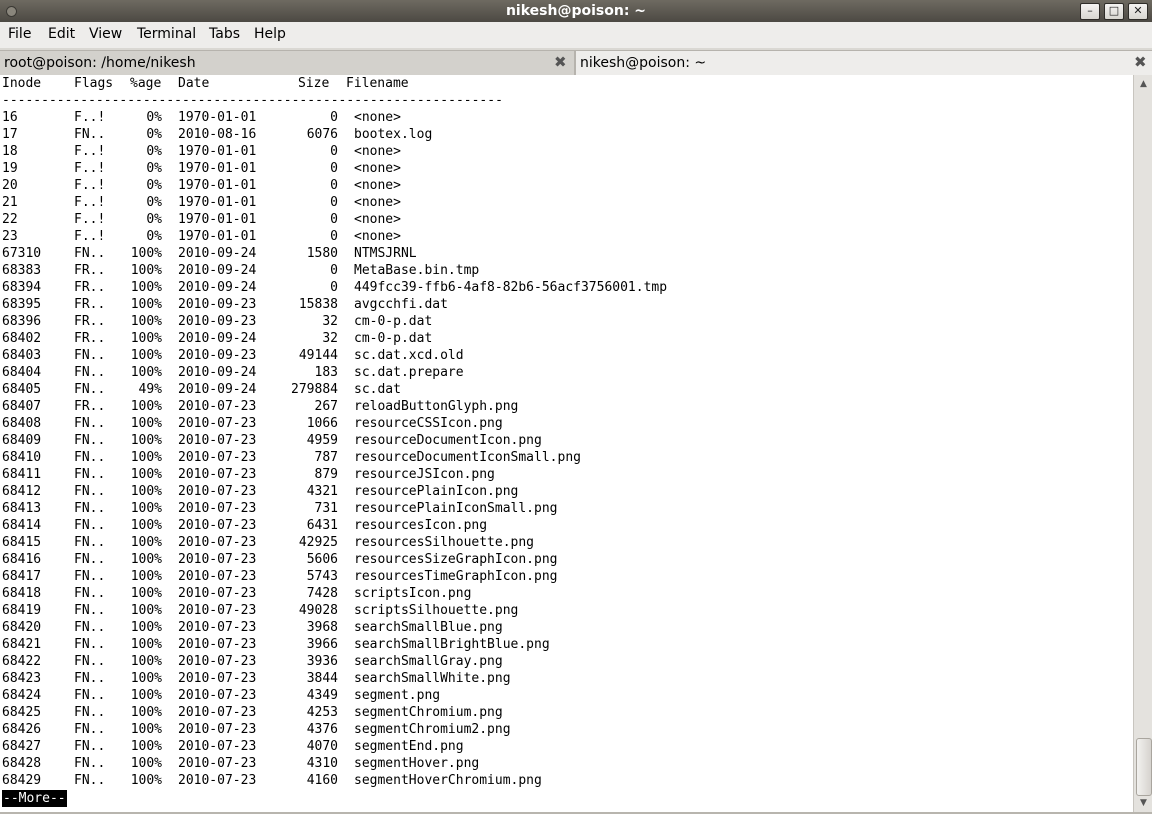  I want to click on cell-inode: 68402, so click(22, 338).